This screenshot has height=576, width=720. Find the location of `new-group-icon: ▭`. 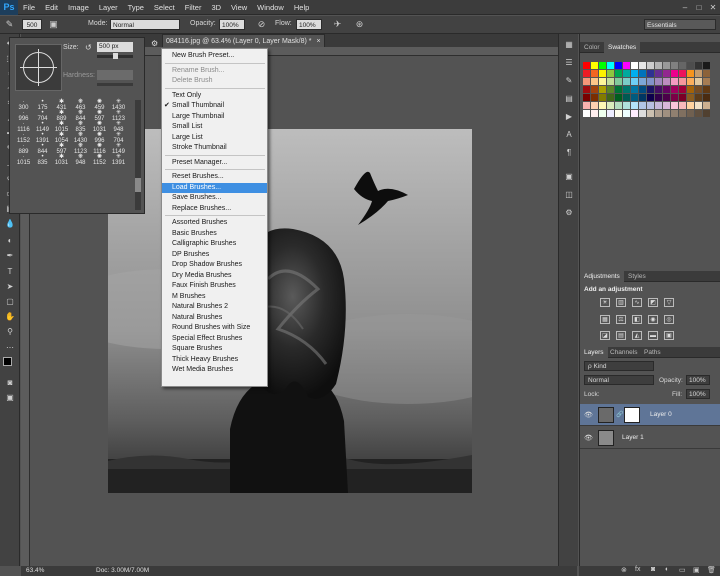

new-group-icon: ▭ is located at coordinates (682, 570).